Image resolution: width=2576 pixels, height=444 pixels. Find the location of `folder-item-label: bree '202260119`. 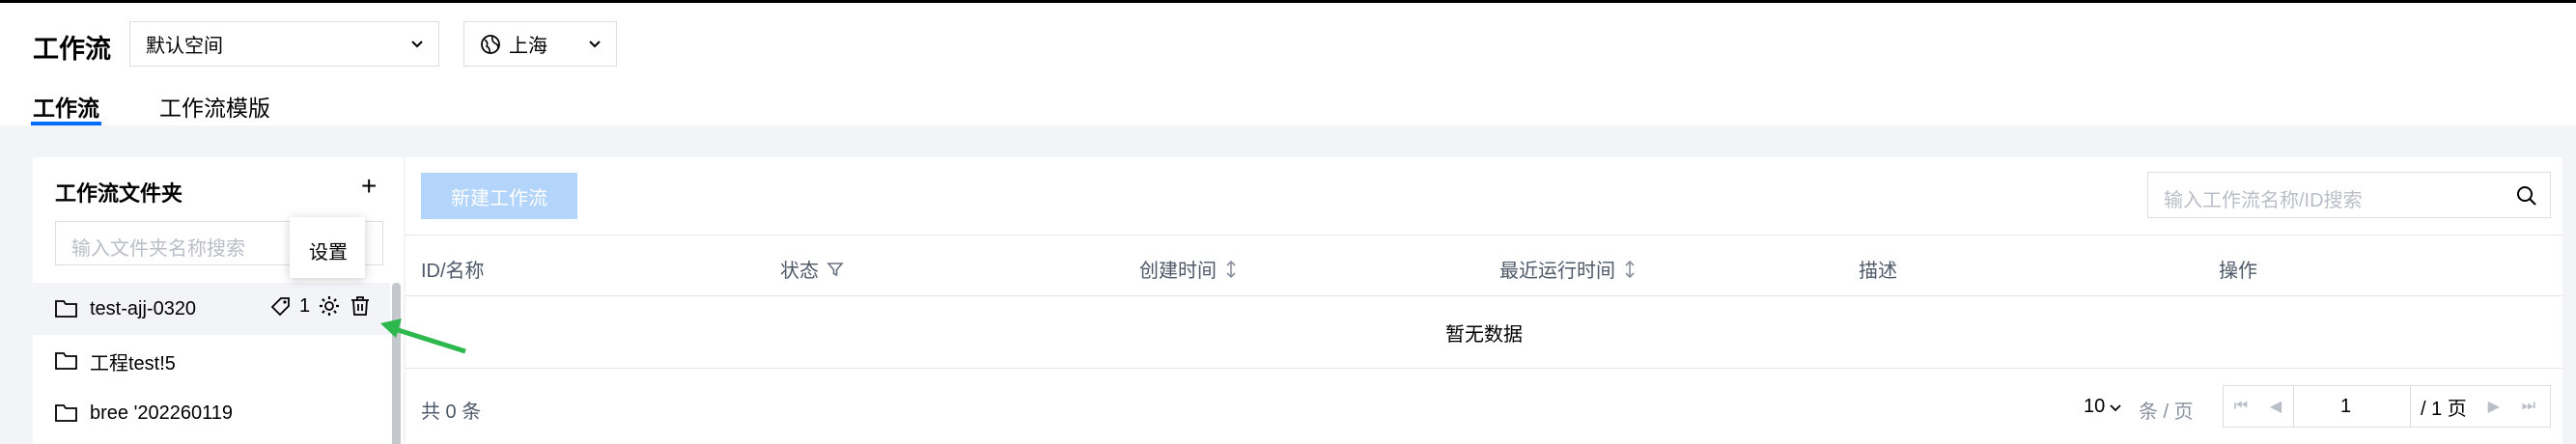

folder-item-label: bree '202260119 is located at coordinates (162, 413).